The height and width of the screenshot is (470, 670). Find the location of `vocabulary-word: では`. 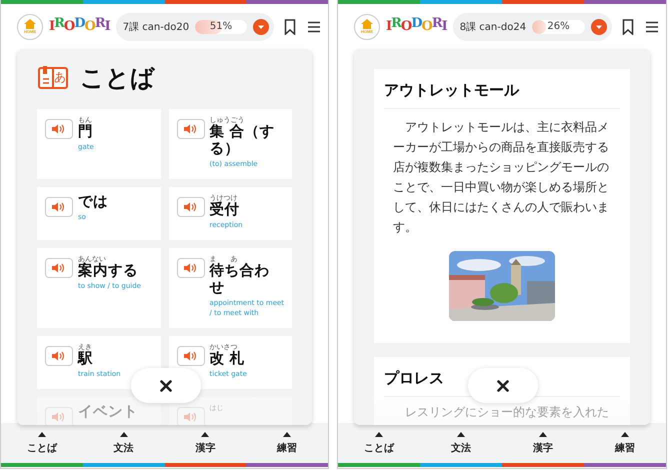

vocabulary-word: では is located at coordinates (93, 202).